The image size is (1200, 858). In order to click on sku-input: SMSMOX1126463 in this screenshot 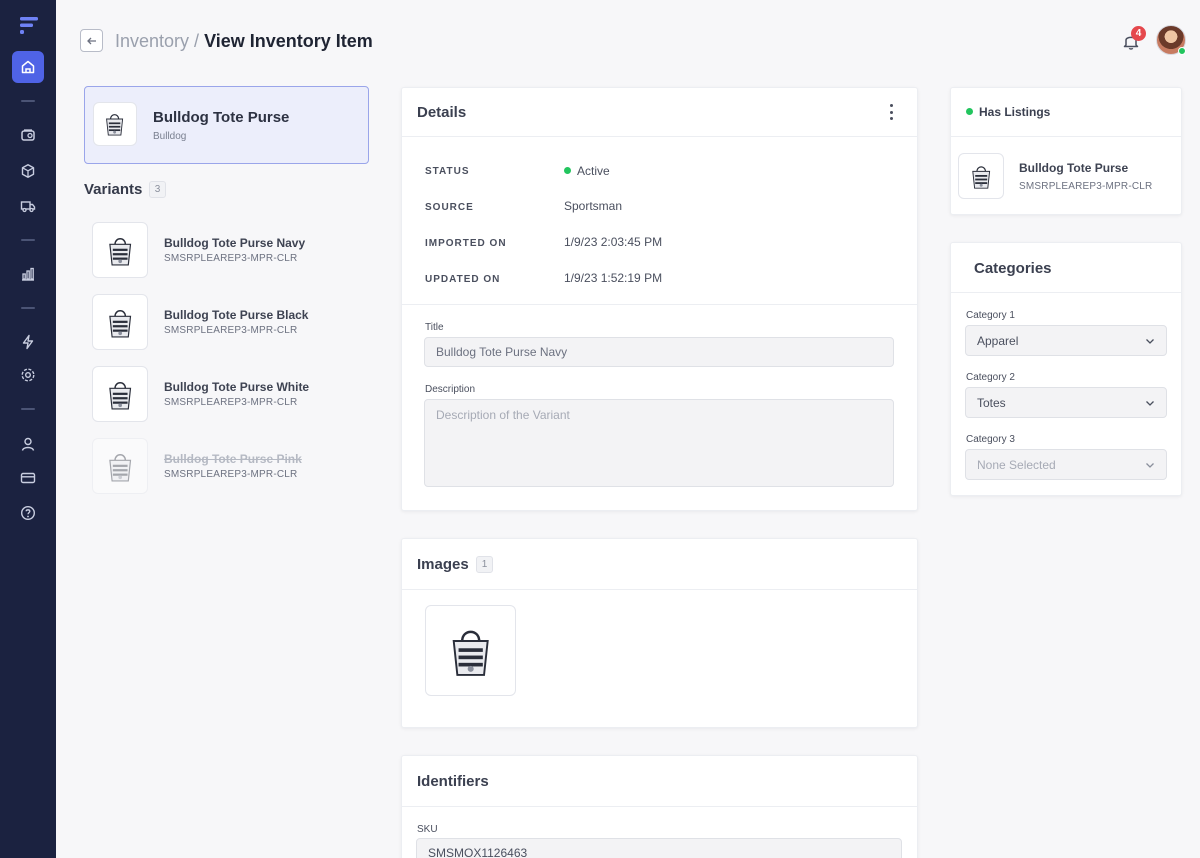, I will do `click(659, 848)`.